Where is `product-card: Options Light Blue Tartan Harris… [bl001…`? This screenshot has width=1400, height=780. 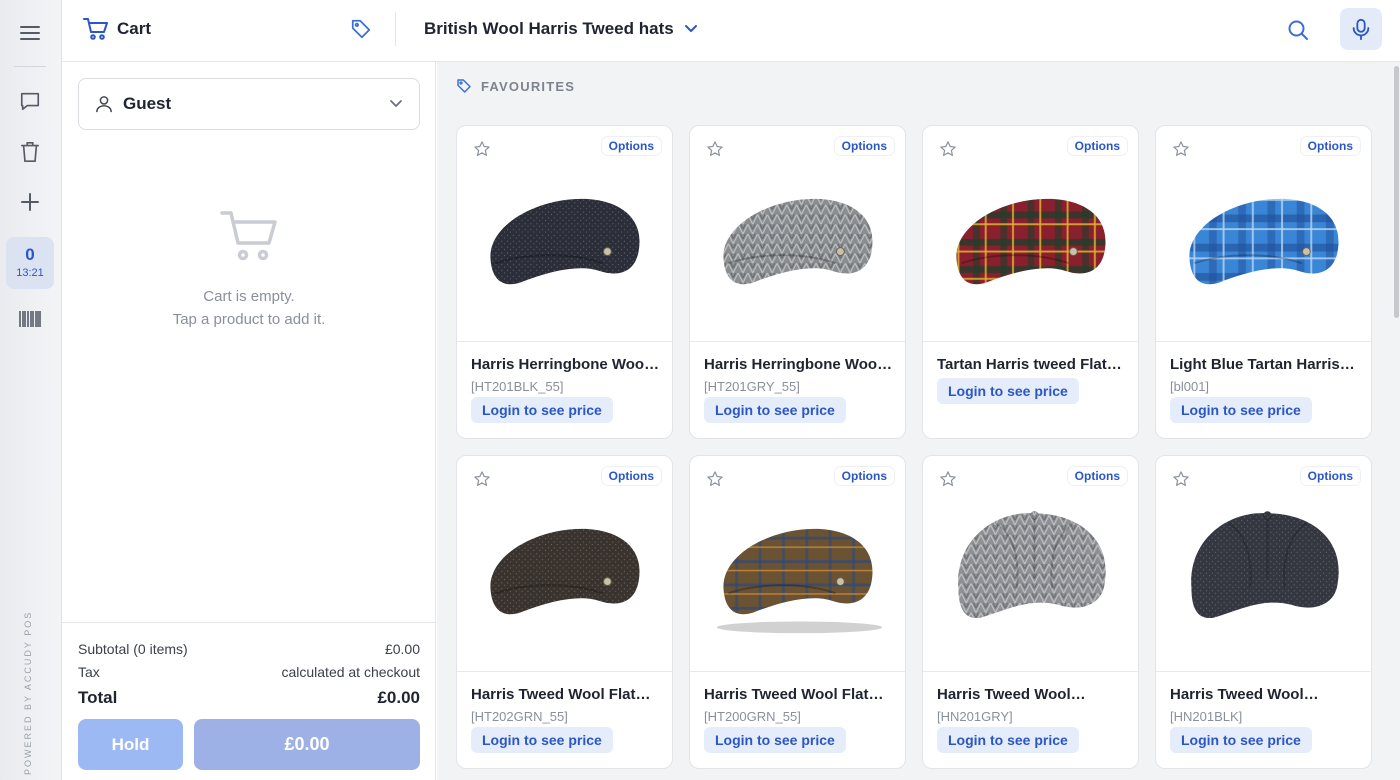 product-card: Options Light Blue Tartan Harris… [bl001… is located at coordinates (1263, 282).